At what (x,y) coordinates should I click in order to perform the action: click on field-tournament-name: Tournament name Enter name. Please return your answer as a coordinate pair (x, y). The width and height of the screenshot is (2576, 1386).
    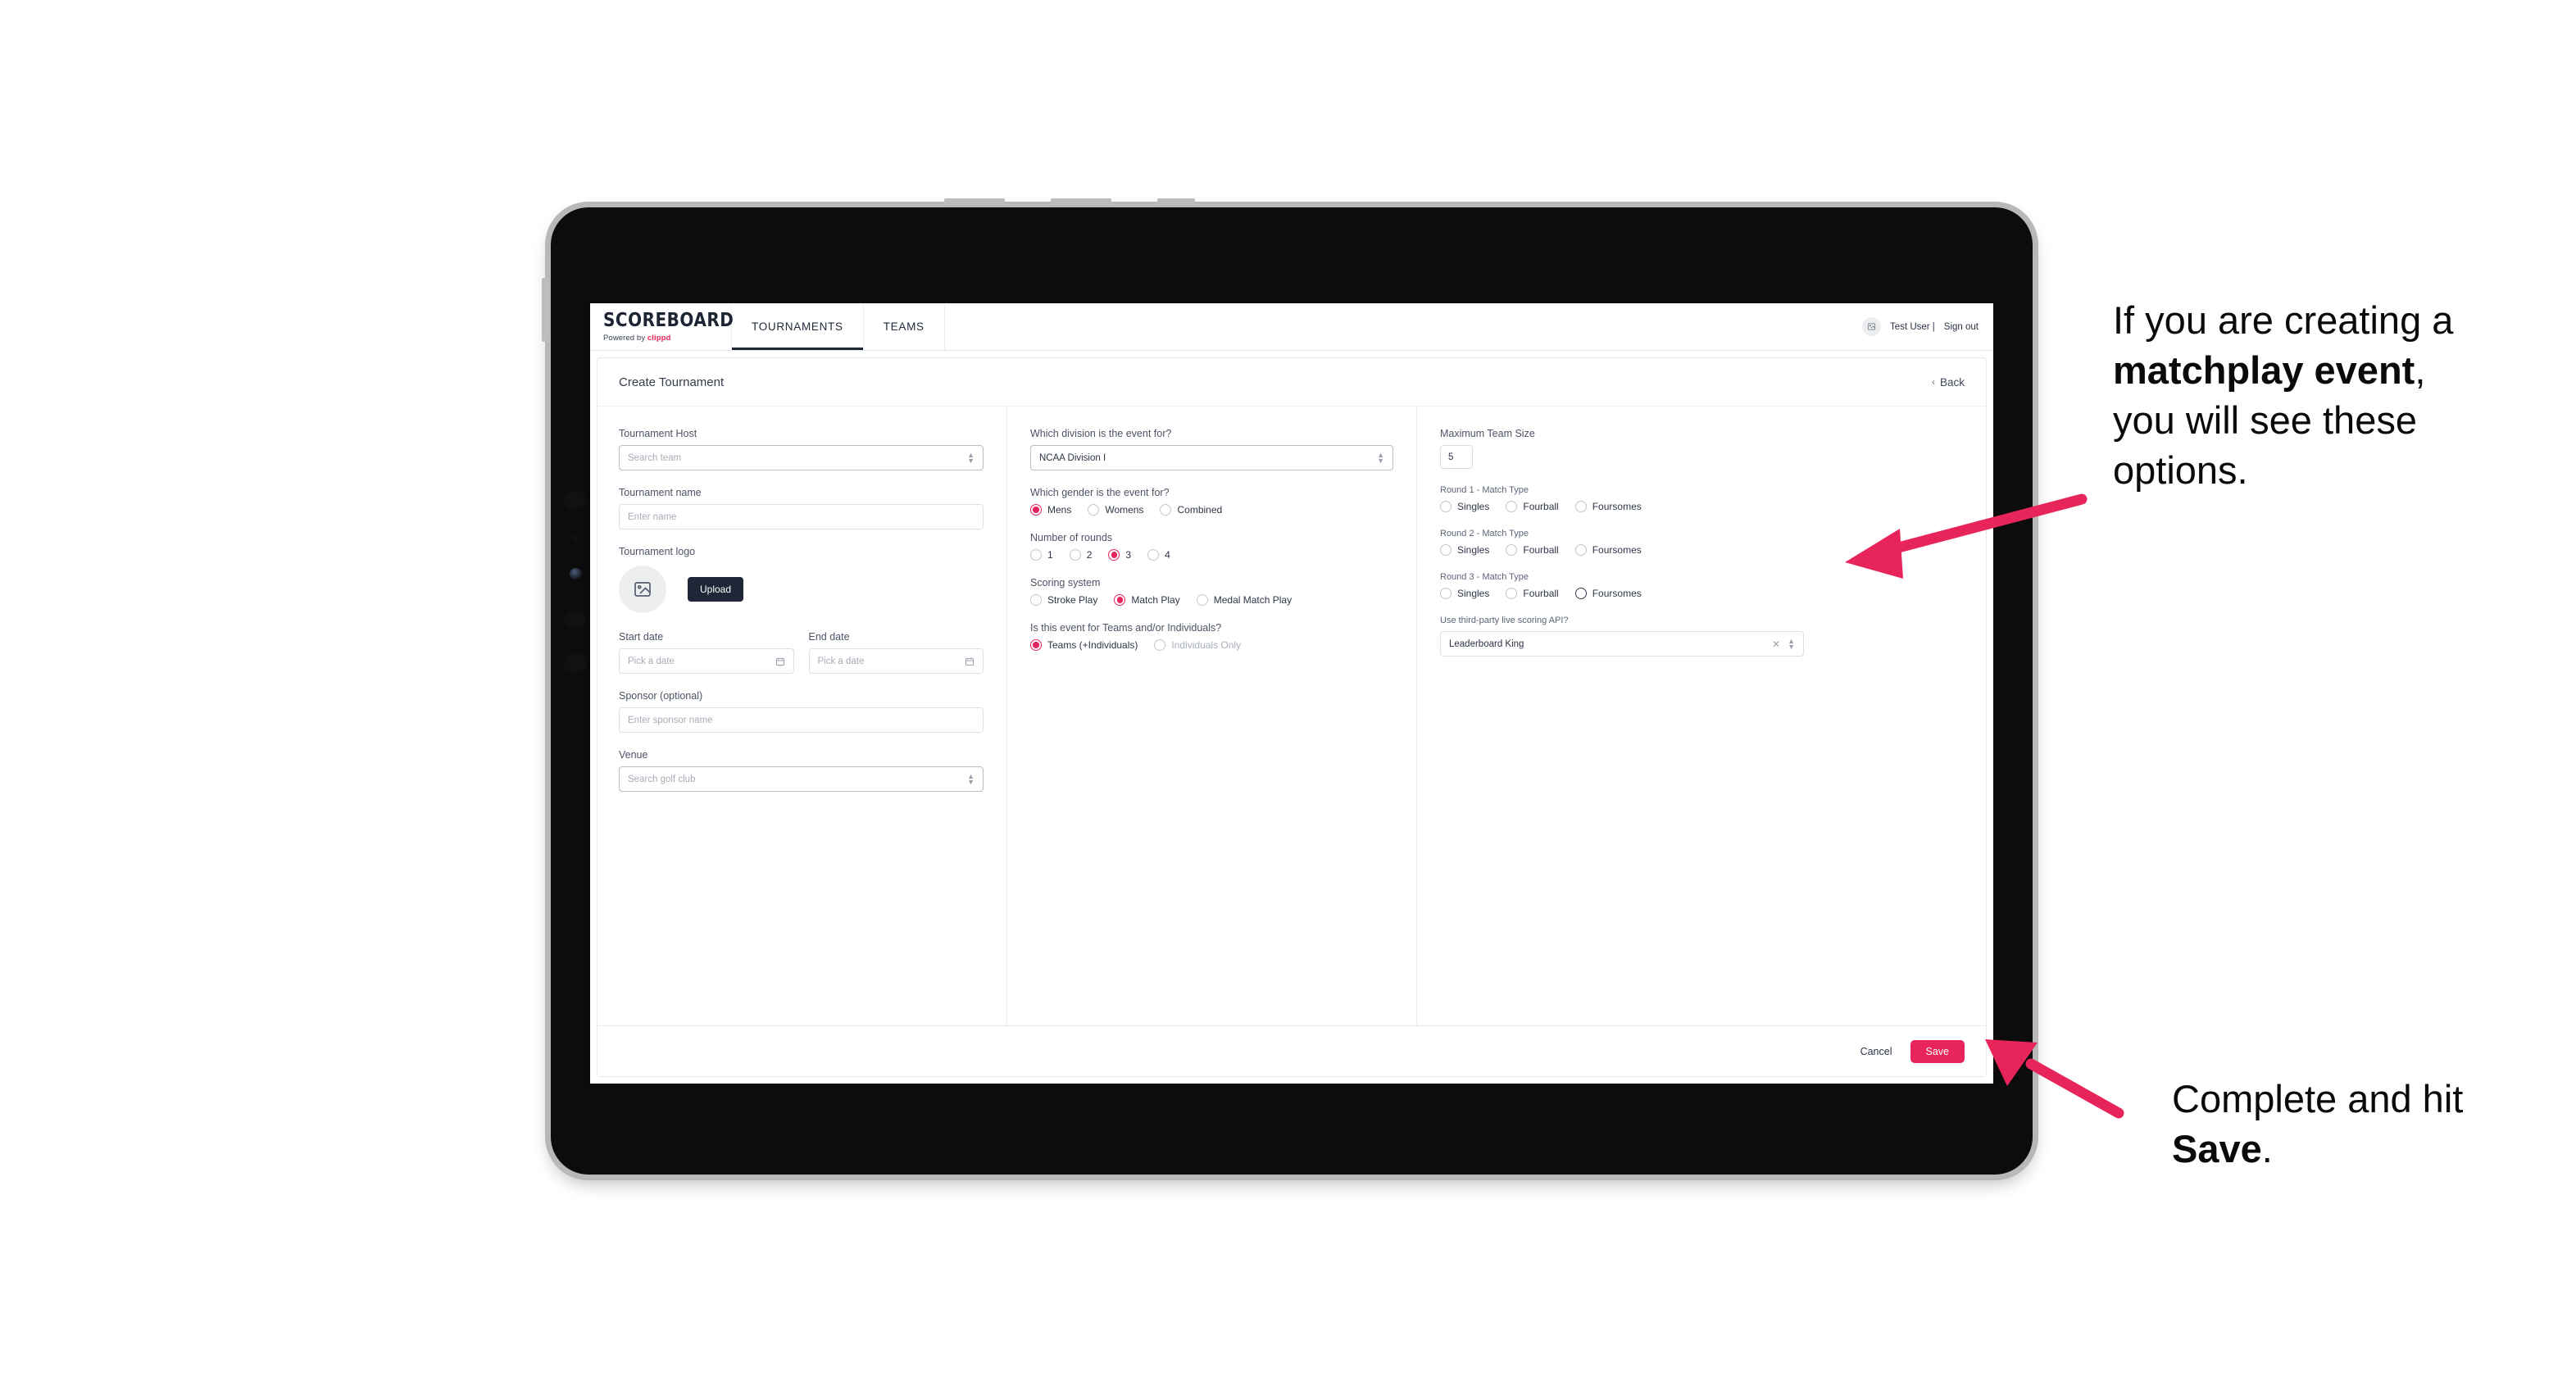
    Looking at the image, I should click on (801, 508).